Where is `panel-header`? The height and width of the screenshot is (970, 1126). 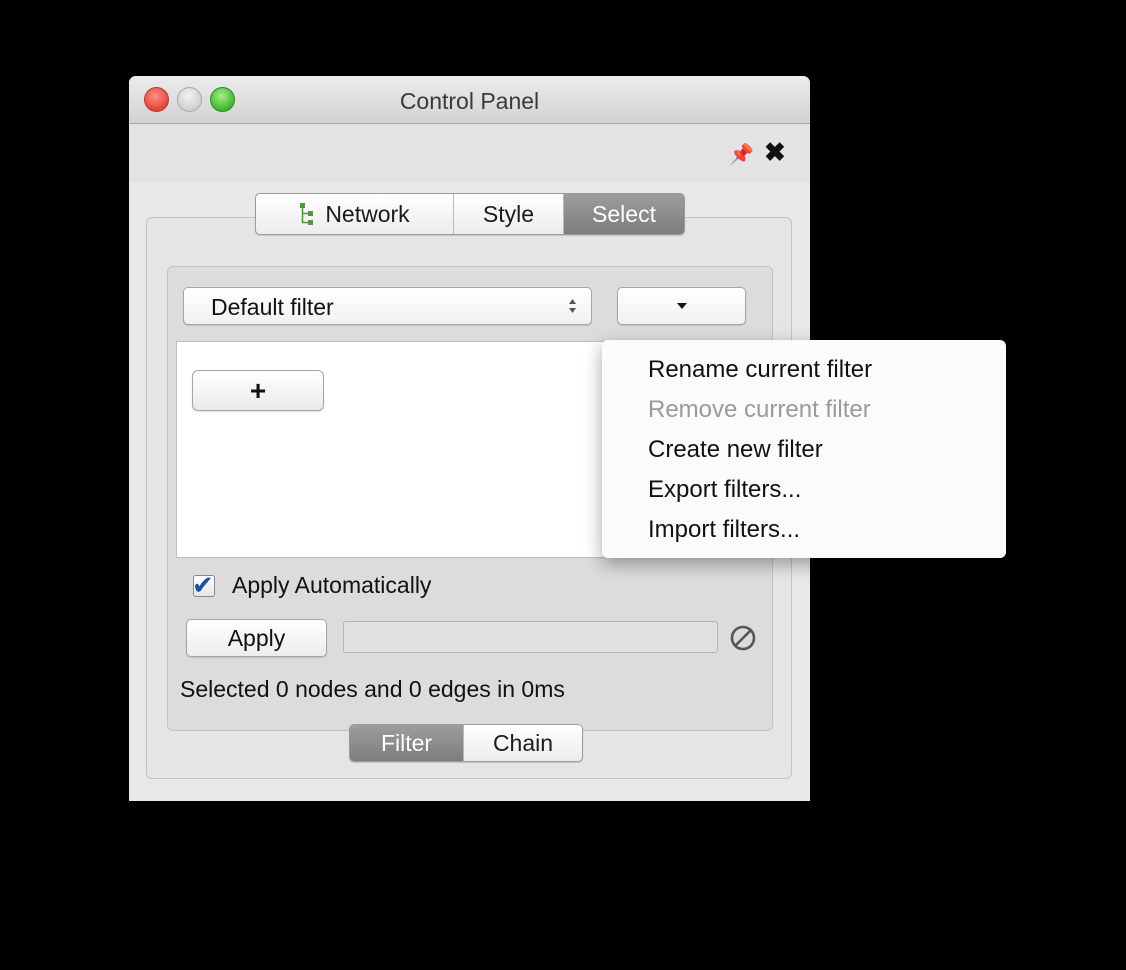
panel-header is located at coordinates (469, 153).